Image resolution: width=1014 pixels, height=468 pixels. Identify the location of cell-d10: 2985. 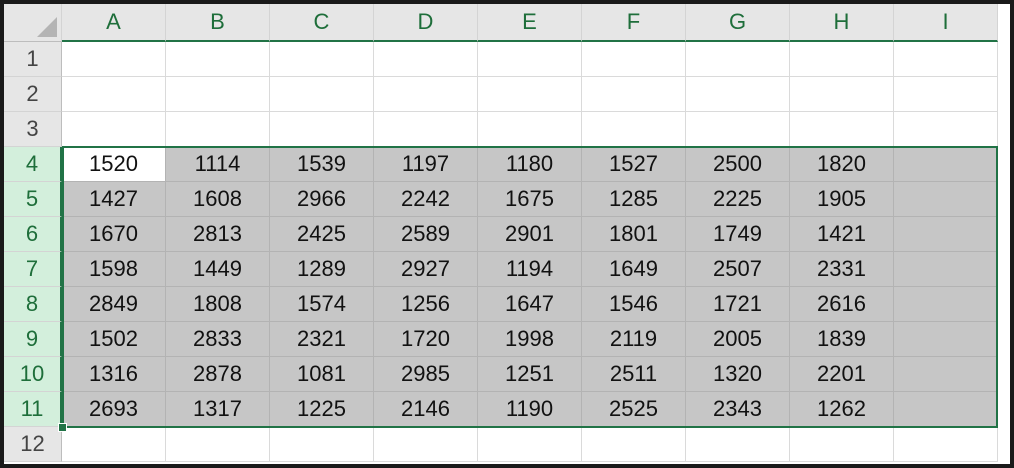
(426, 374).